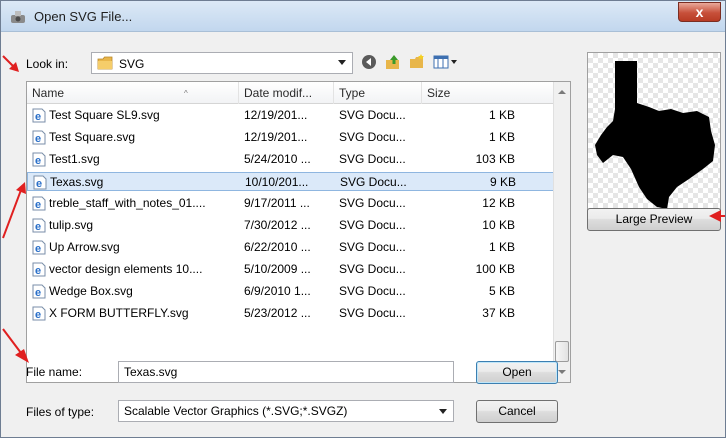  What do you see at coordinates (119, 313) in the screenshot?
I see `file-name: X FORM BUTTERFLY.svg` at bounding box center [119, 313].